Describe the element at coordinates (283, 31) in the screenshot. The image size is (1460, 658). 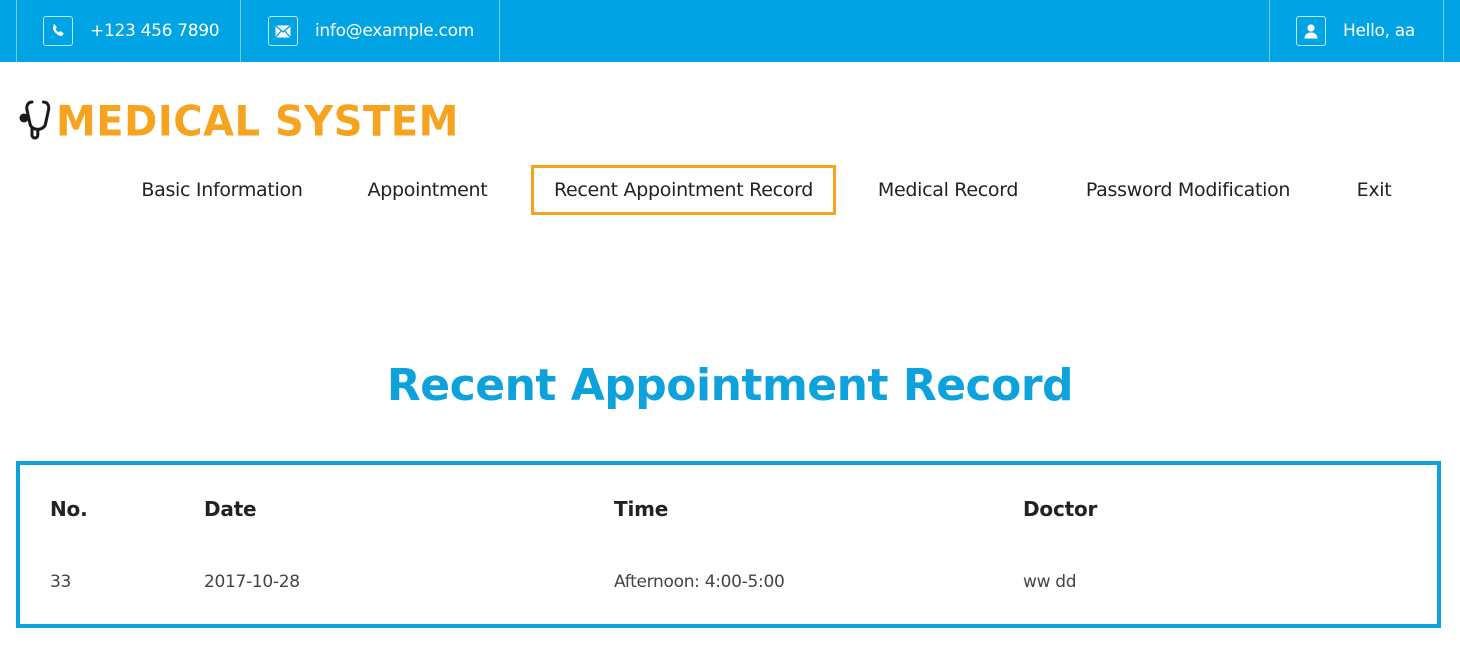
I see `mail-icon` at that location.